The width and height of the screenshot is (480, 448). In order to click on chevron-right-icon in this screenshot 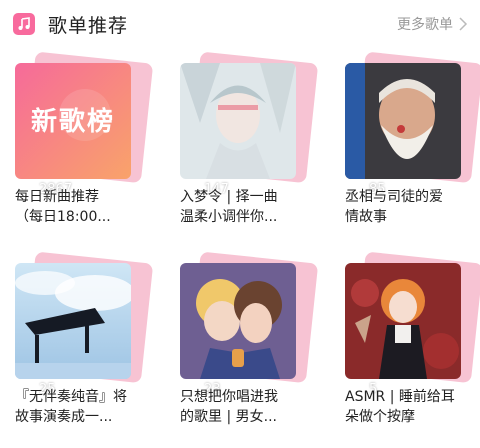, I will do `click(463, 24)`.